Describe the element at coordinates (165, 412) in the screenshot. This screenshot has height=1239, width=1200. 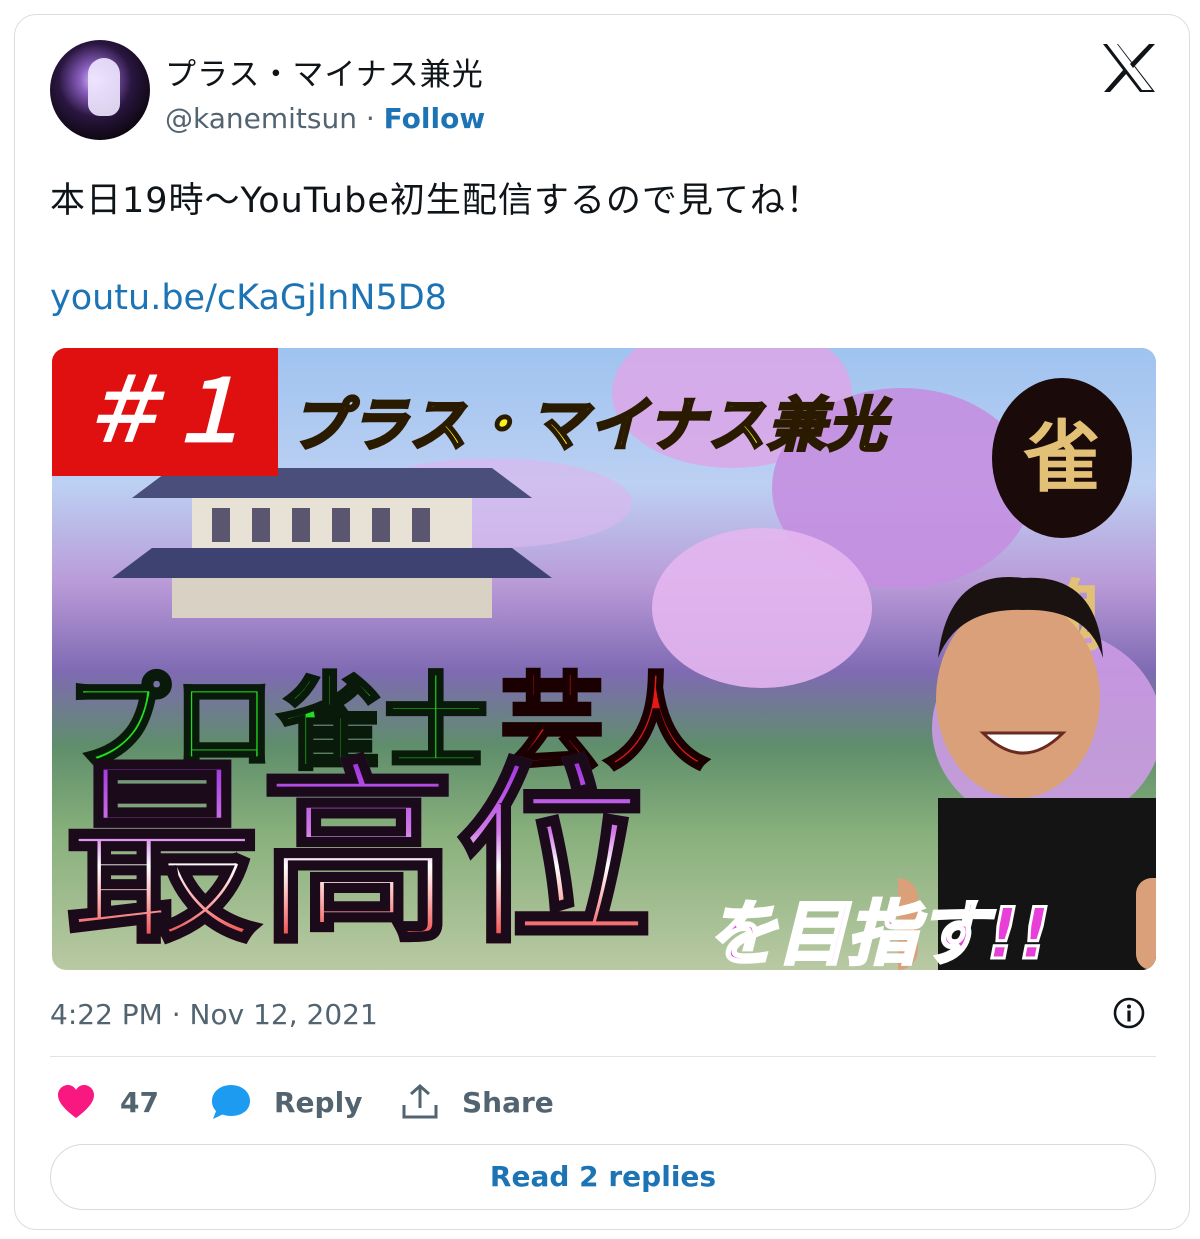
I see `episode-badge: ＃１` at that location.